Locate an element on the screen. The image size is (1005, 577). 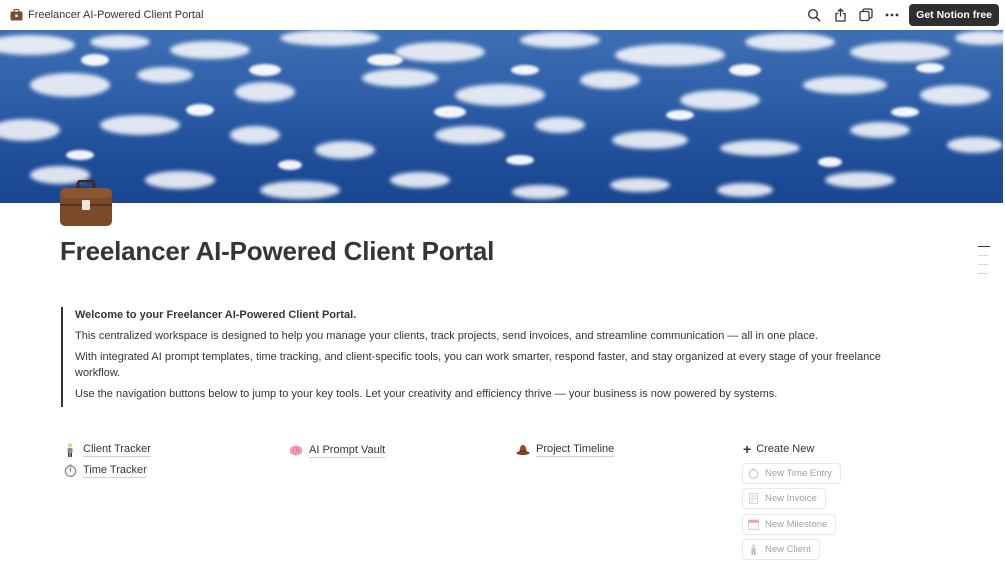
toc-marker-active is located at coordinates (984, 246).